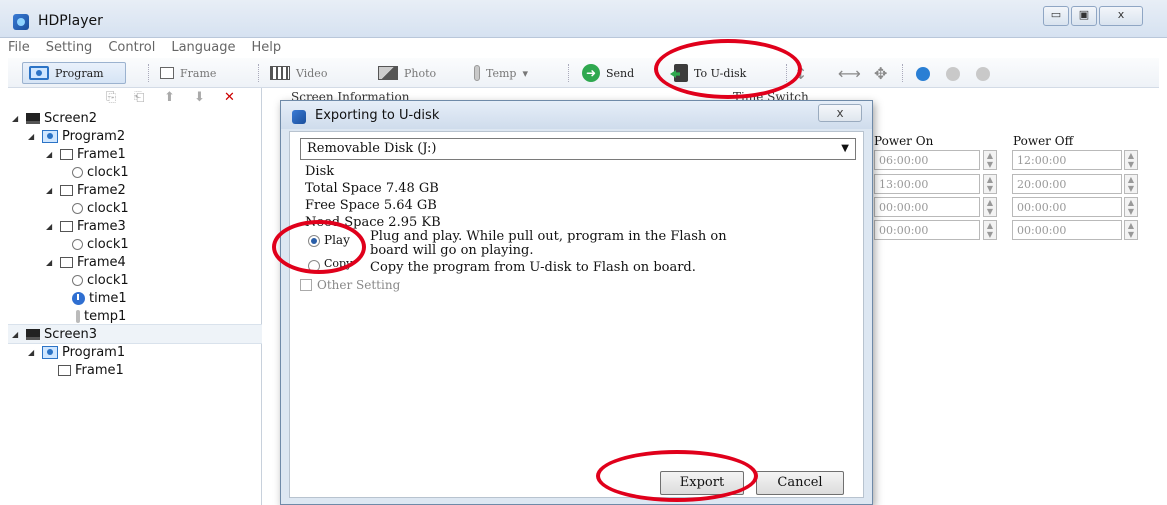 The height and width of the screenshot is (505, 1167). I want to click on tree-frame1: ◢ Frame1, so click(86, 154).